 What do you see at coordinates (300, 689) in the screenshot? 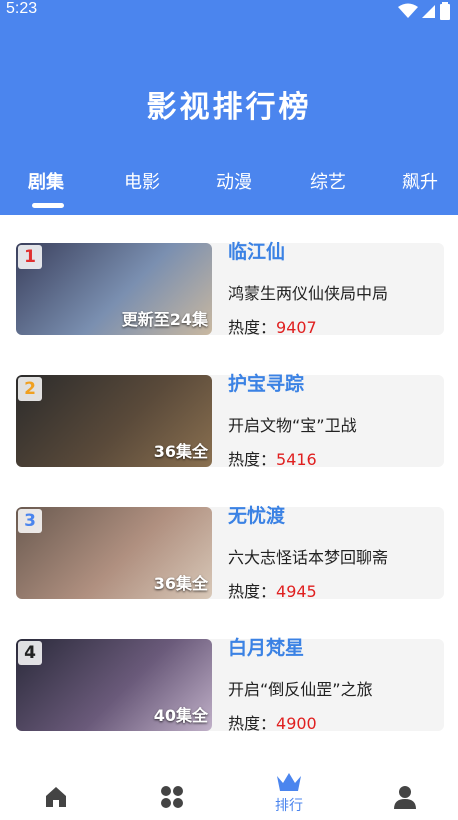
I see `show-description: 开启“倒反仙罡”之旅` at bounding box center [300, 689].